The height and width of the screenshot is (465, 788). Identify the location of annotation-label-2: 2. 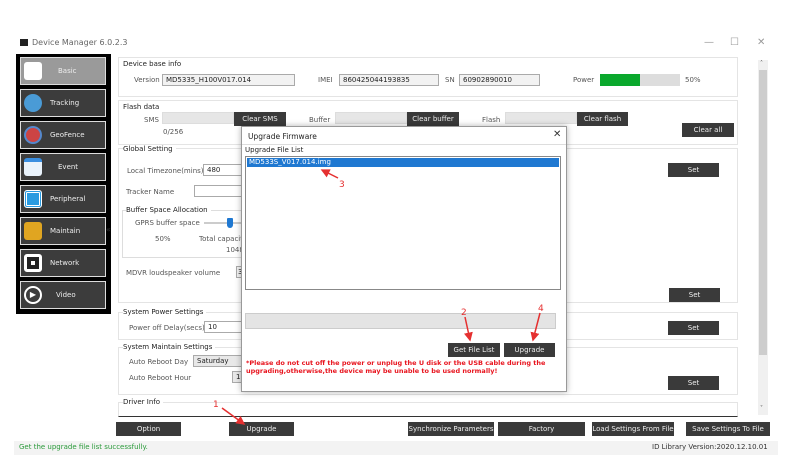
(464, 313).